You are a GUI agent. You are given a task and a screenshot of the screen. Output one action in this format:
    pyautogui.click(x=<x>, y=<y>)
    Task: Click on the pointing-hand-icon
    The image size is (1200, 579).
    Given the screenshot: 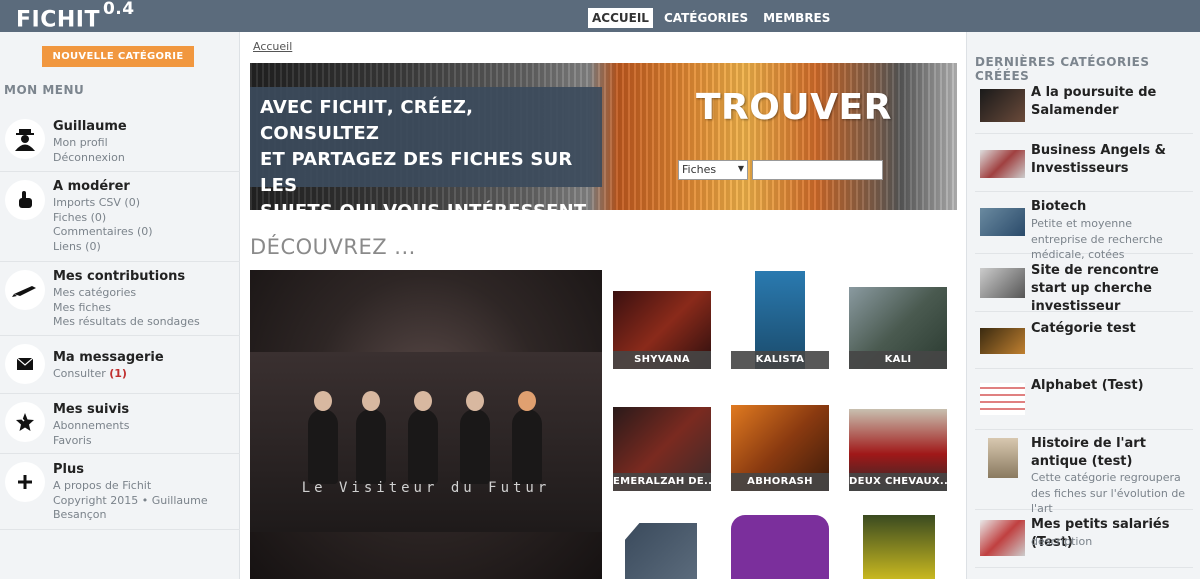 What is the action you would take?
    pyautogui.click(x=25, y=200)
    